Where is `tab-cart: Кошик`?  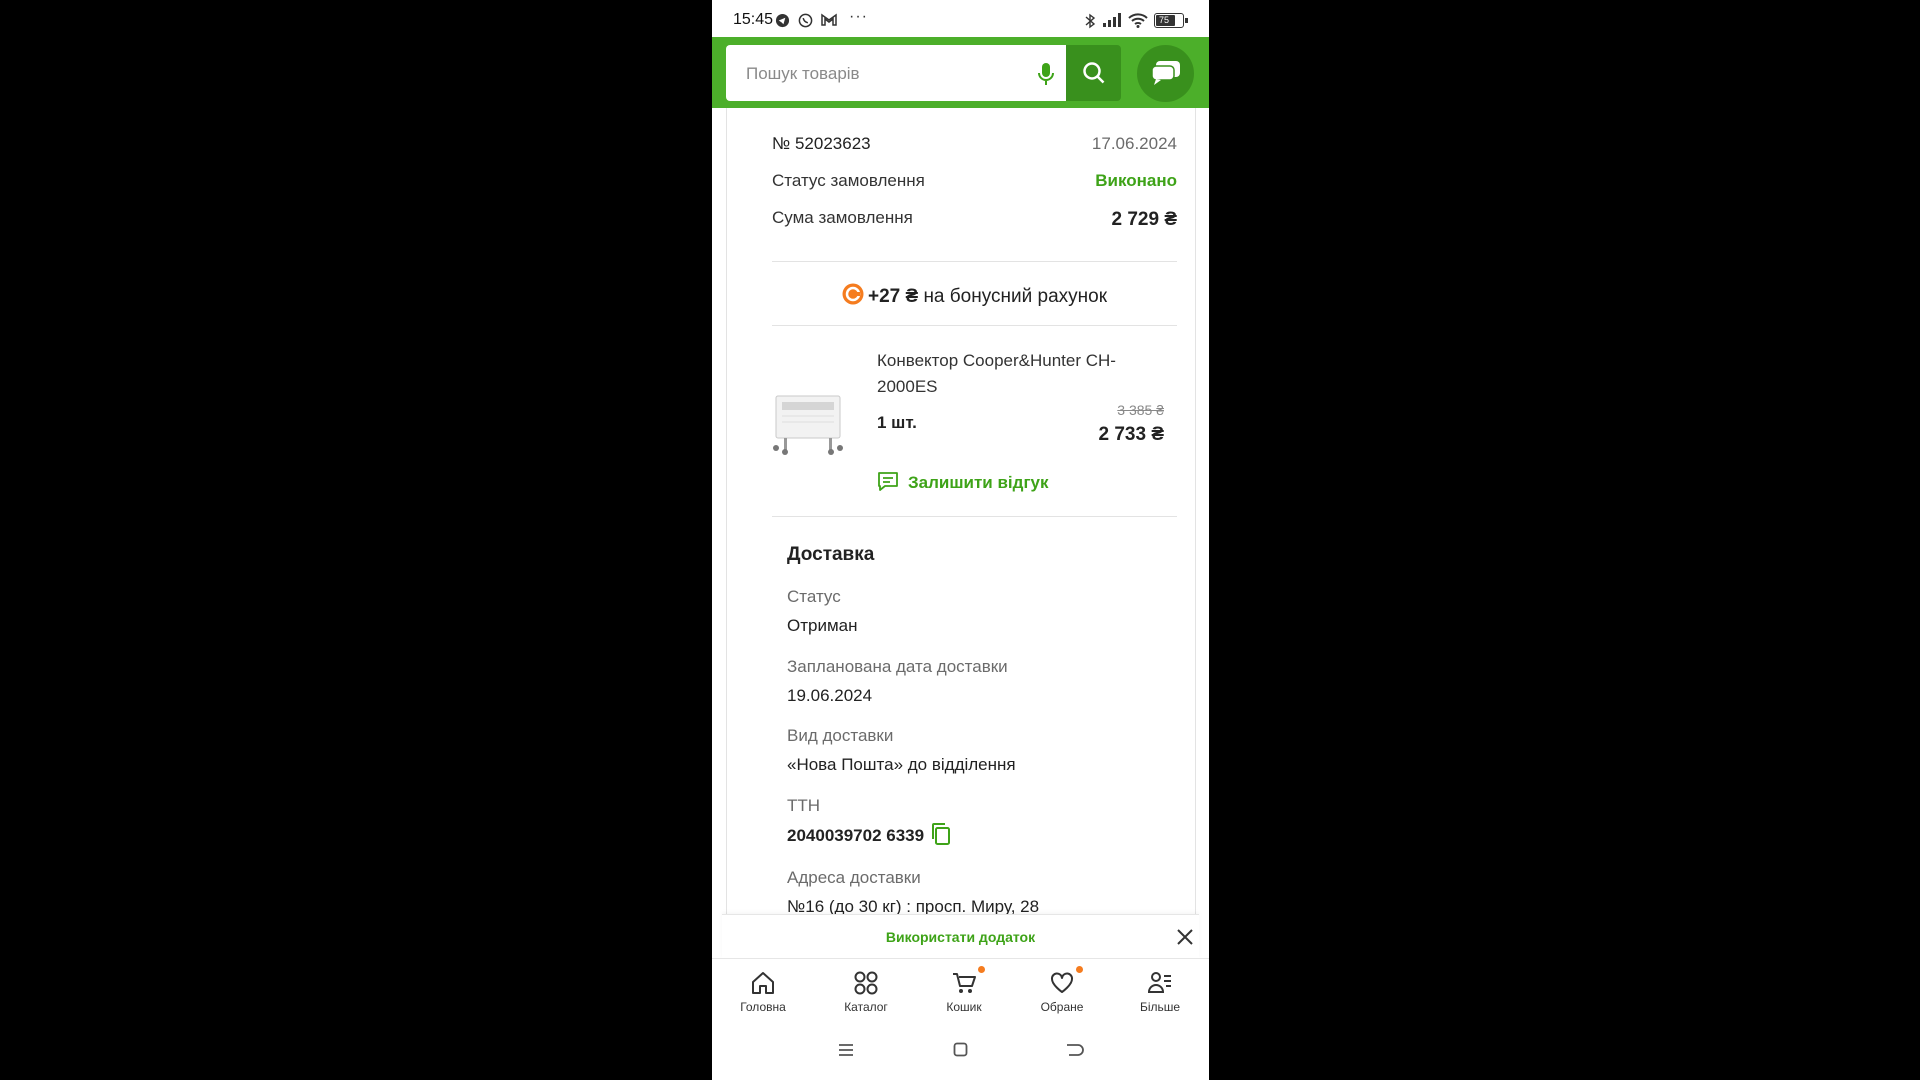
tab-cart: Кошик is located at coordinates (964, 990).